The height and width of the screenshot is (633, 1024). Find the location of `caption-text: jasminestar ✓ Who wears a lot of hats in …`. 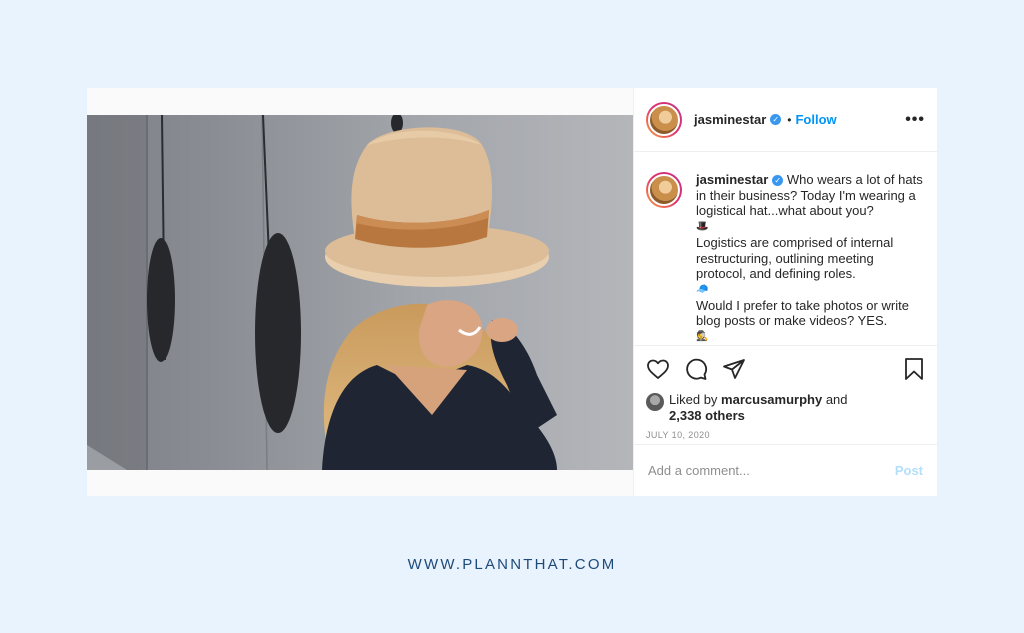

caption-text: jasminestar ✓ Who wears a lot of hats in … is located at coordinates (810, 258).